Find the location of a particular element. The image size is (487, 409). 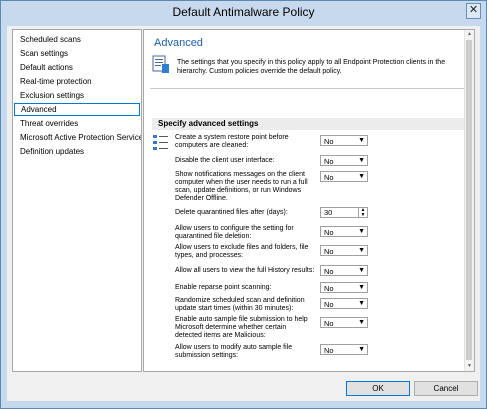

show-notifications-select: No ▼ is located at coordinates (344, 176).